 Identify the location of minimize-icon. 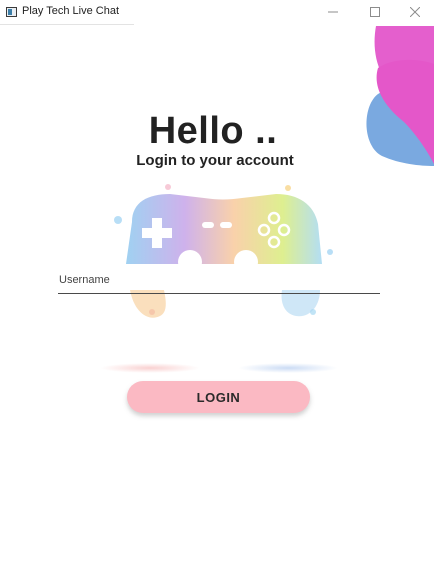
(333, 12).